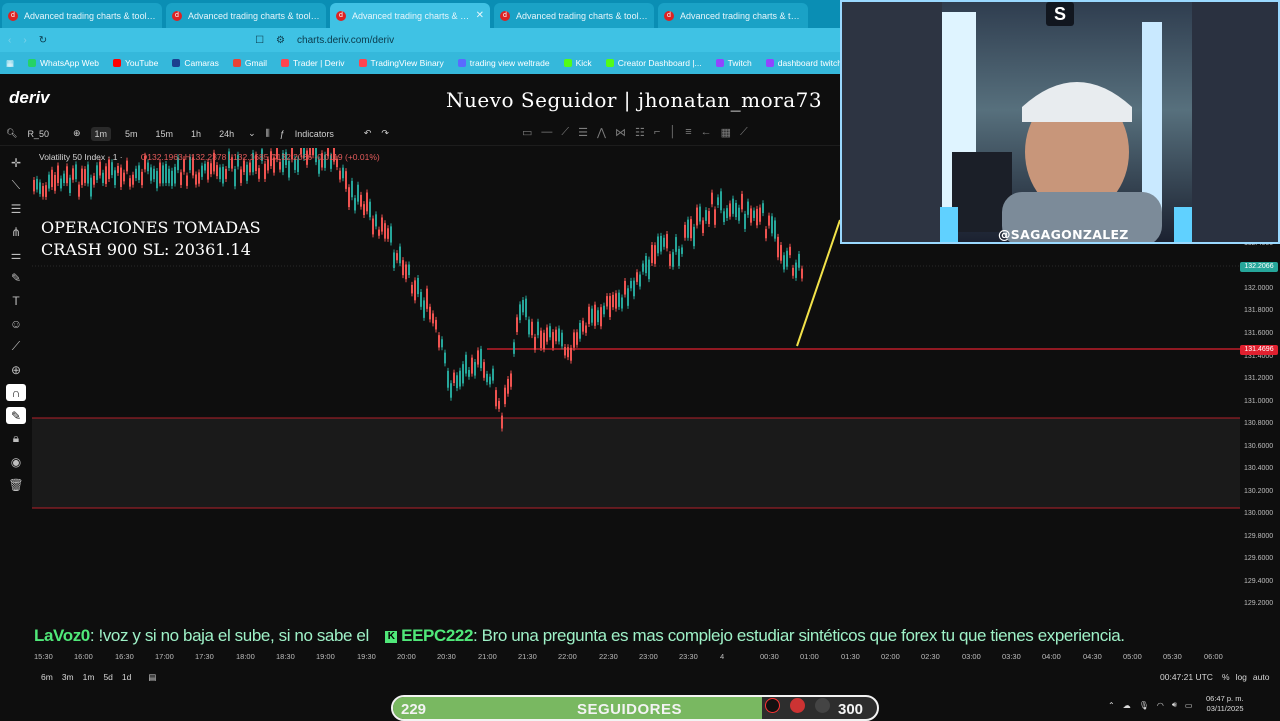 The height and width of the screenshot is (721, 1280). Describe the element at coordinates (152, 677) in the screenshot. I see `calendar-icon: ▤` at that location.